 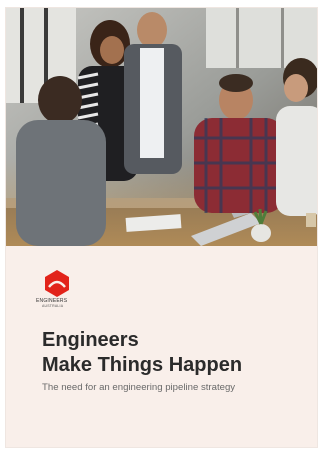 I want to click on title-line-2: Make Things Happen, so click(x=142, y=365).